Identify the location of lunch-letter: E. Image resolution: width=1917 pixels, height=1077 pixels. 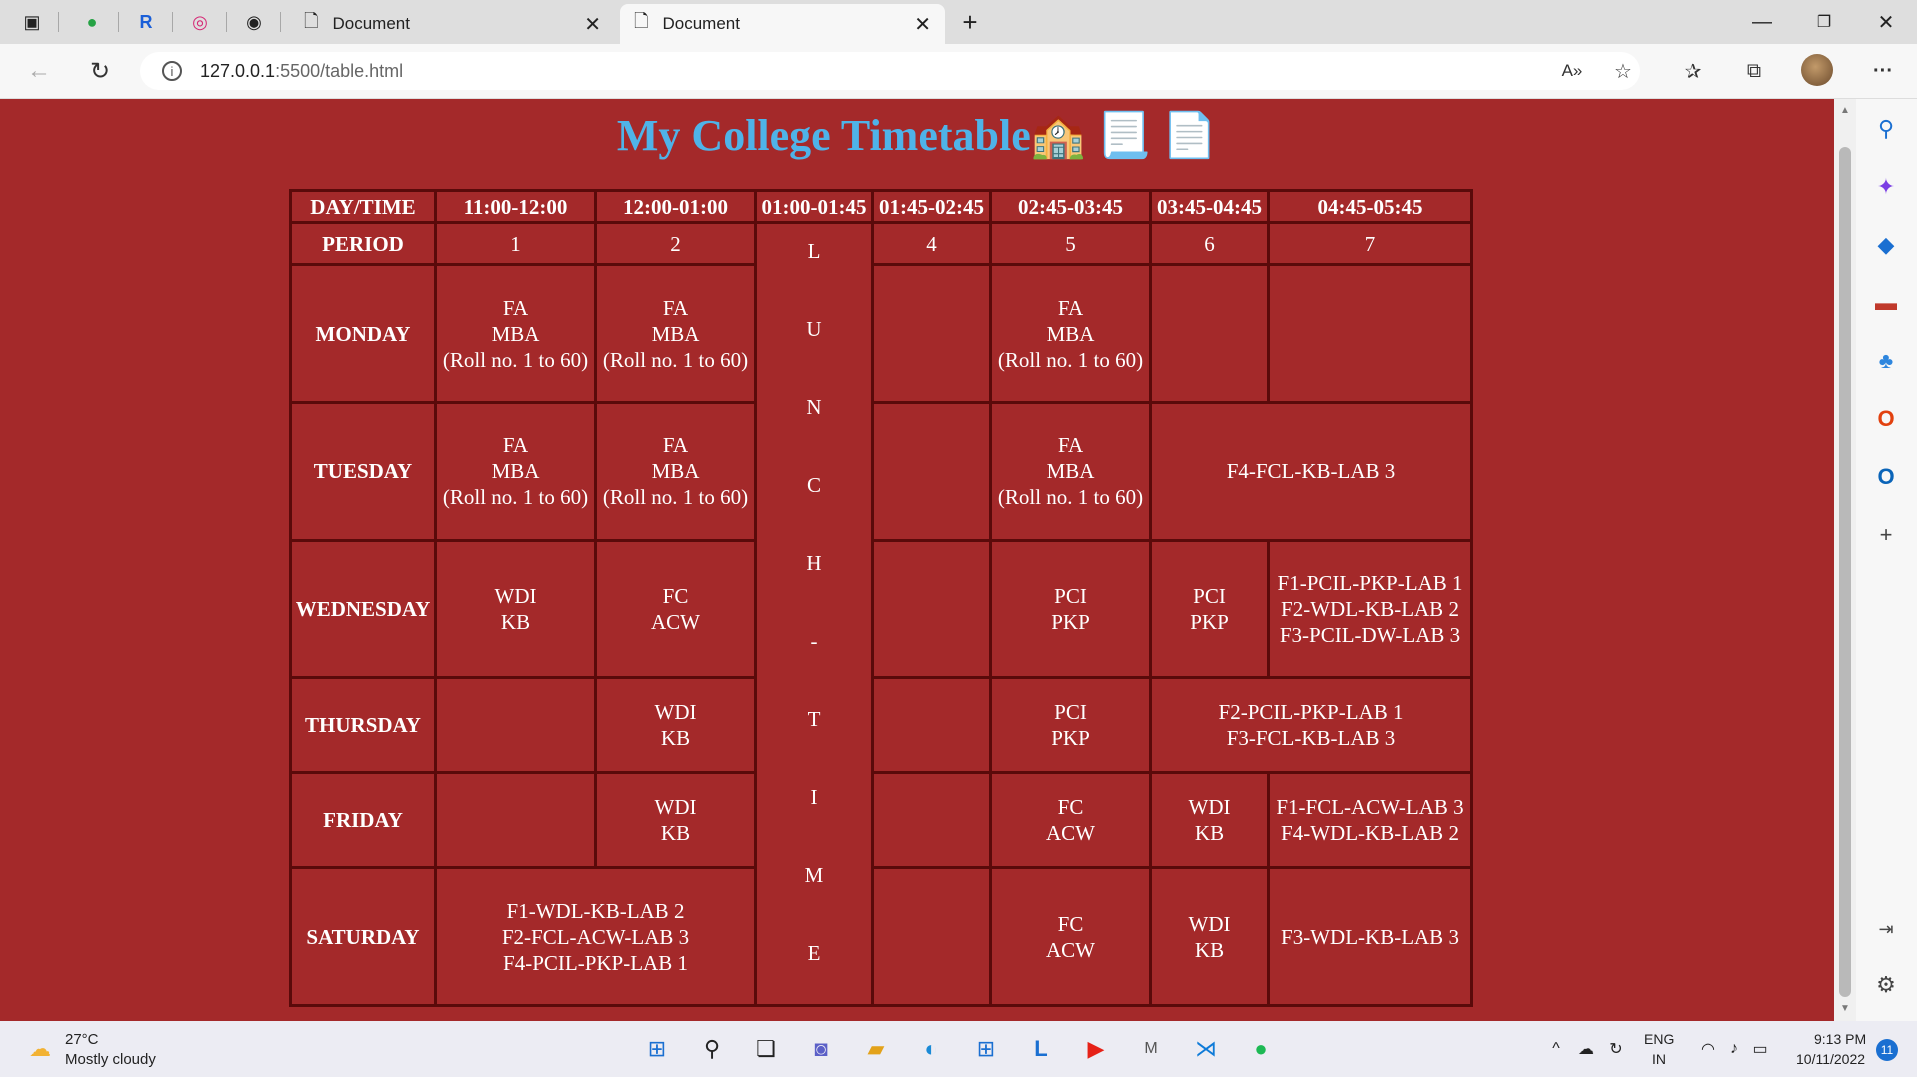
(814, 953).